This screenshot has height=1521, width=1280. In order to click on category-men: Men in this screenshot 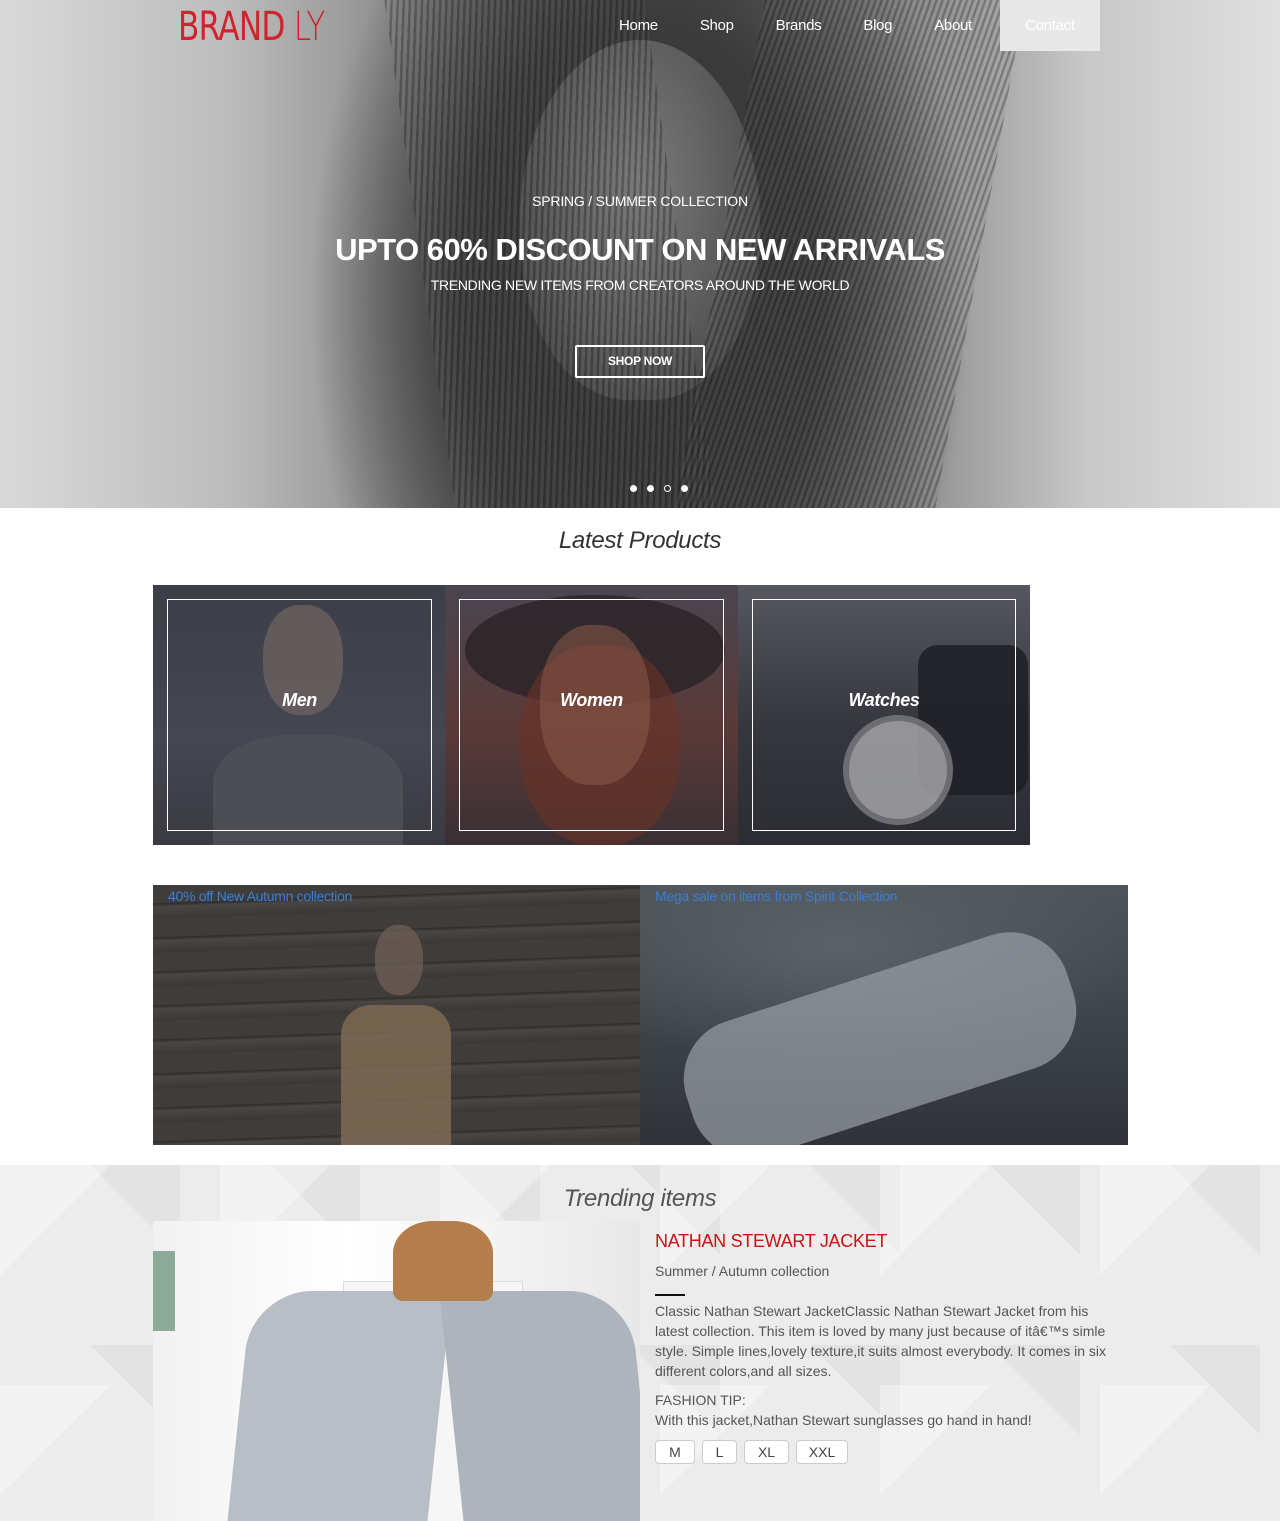, I will do `click(299, 715)`.